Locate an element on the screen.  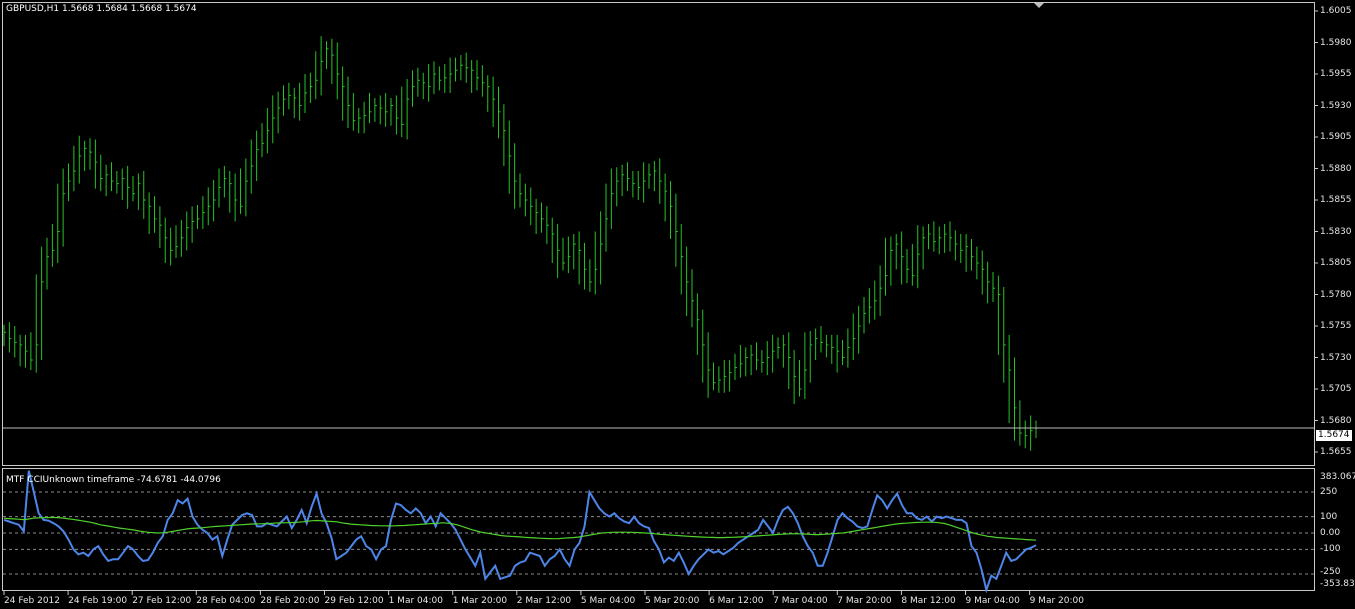
cci-tick-label: 250 is located at coordinates (1329, 492).